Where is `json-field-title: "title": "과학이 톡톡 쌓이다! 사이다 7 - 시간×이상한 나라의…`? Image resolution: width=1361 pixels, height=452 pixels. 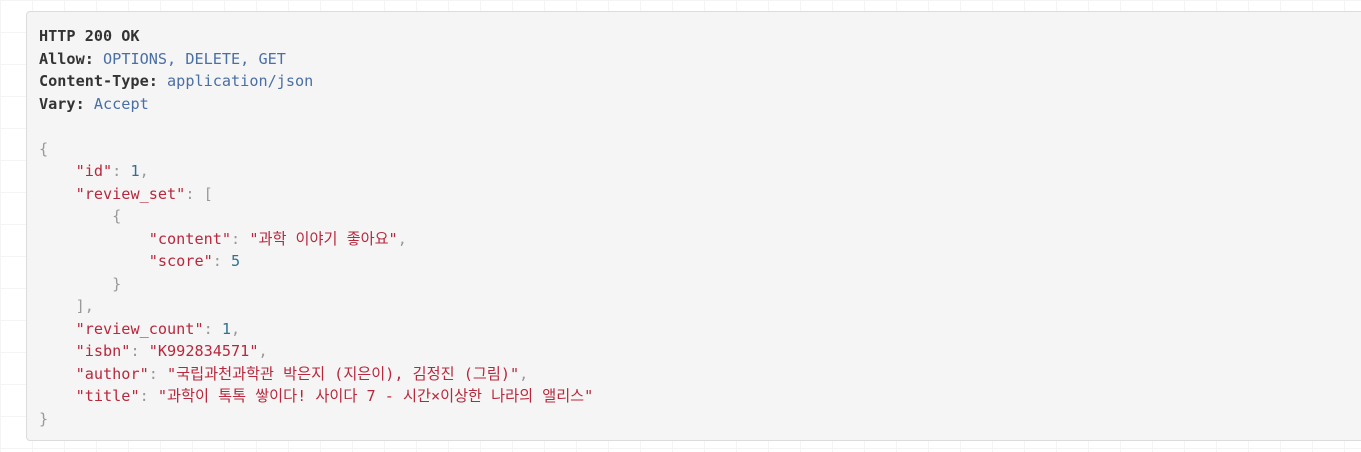
json-field-title: "title": "과학이 톡톡 쌓이다! 사이다 7 - 시간×이상한 나라의… is located at coordinates (334, 396).